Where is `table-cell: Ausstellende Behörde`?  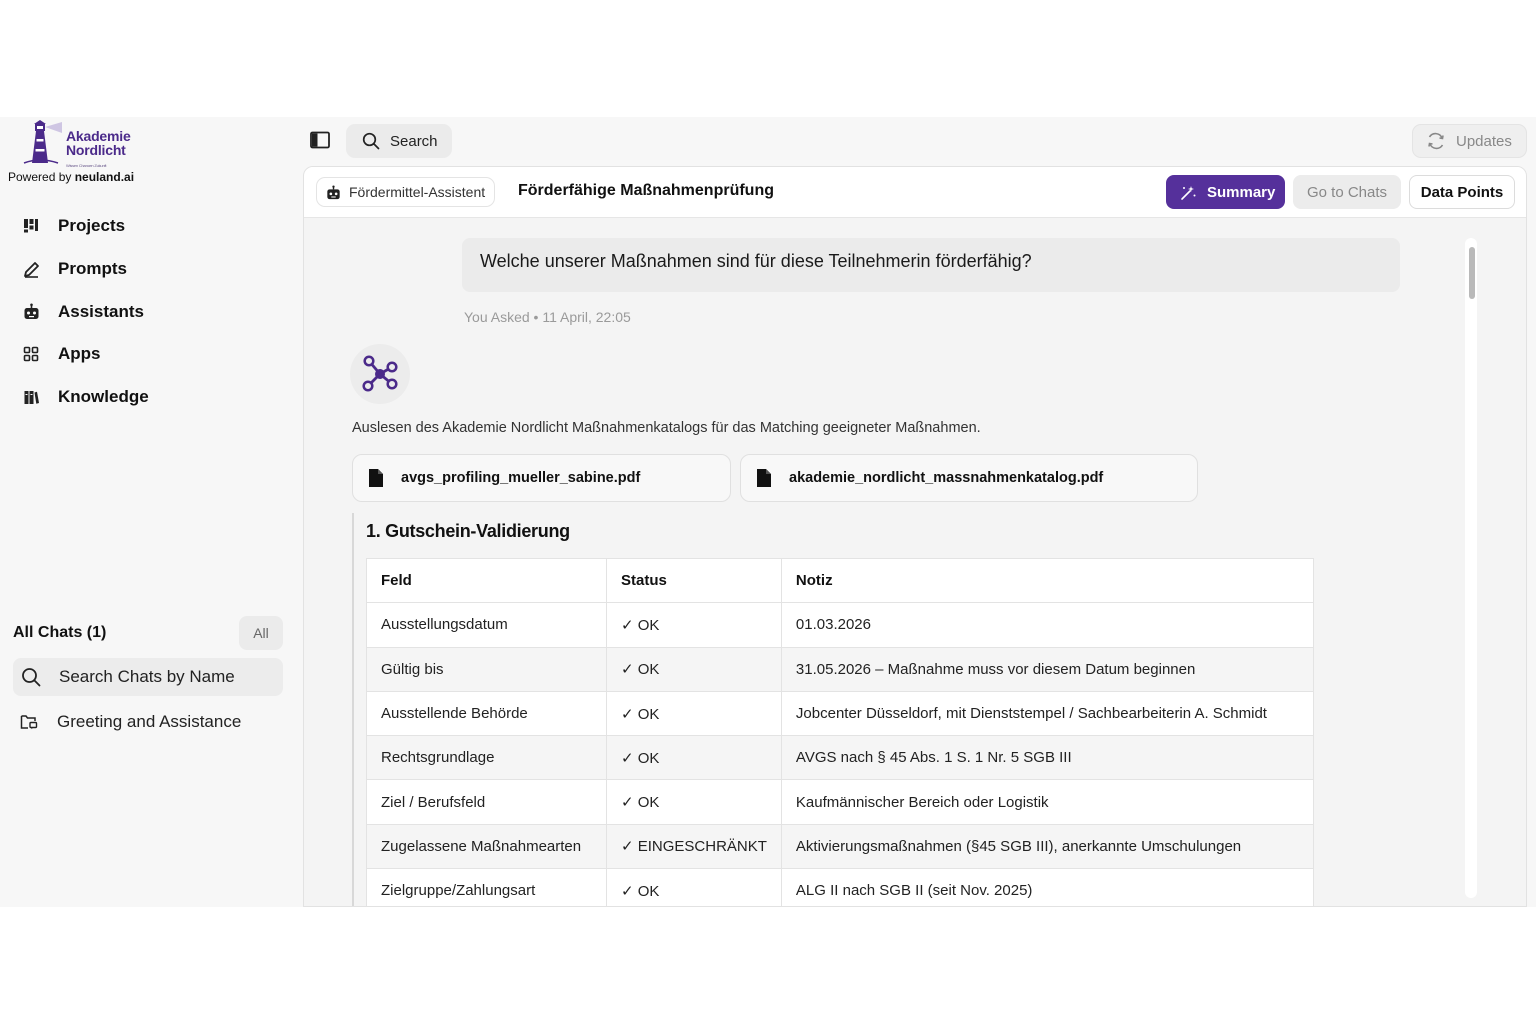
table-cell: Ausstellende Behörde is located at coordinates (486, 713).